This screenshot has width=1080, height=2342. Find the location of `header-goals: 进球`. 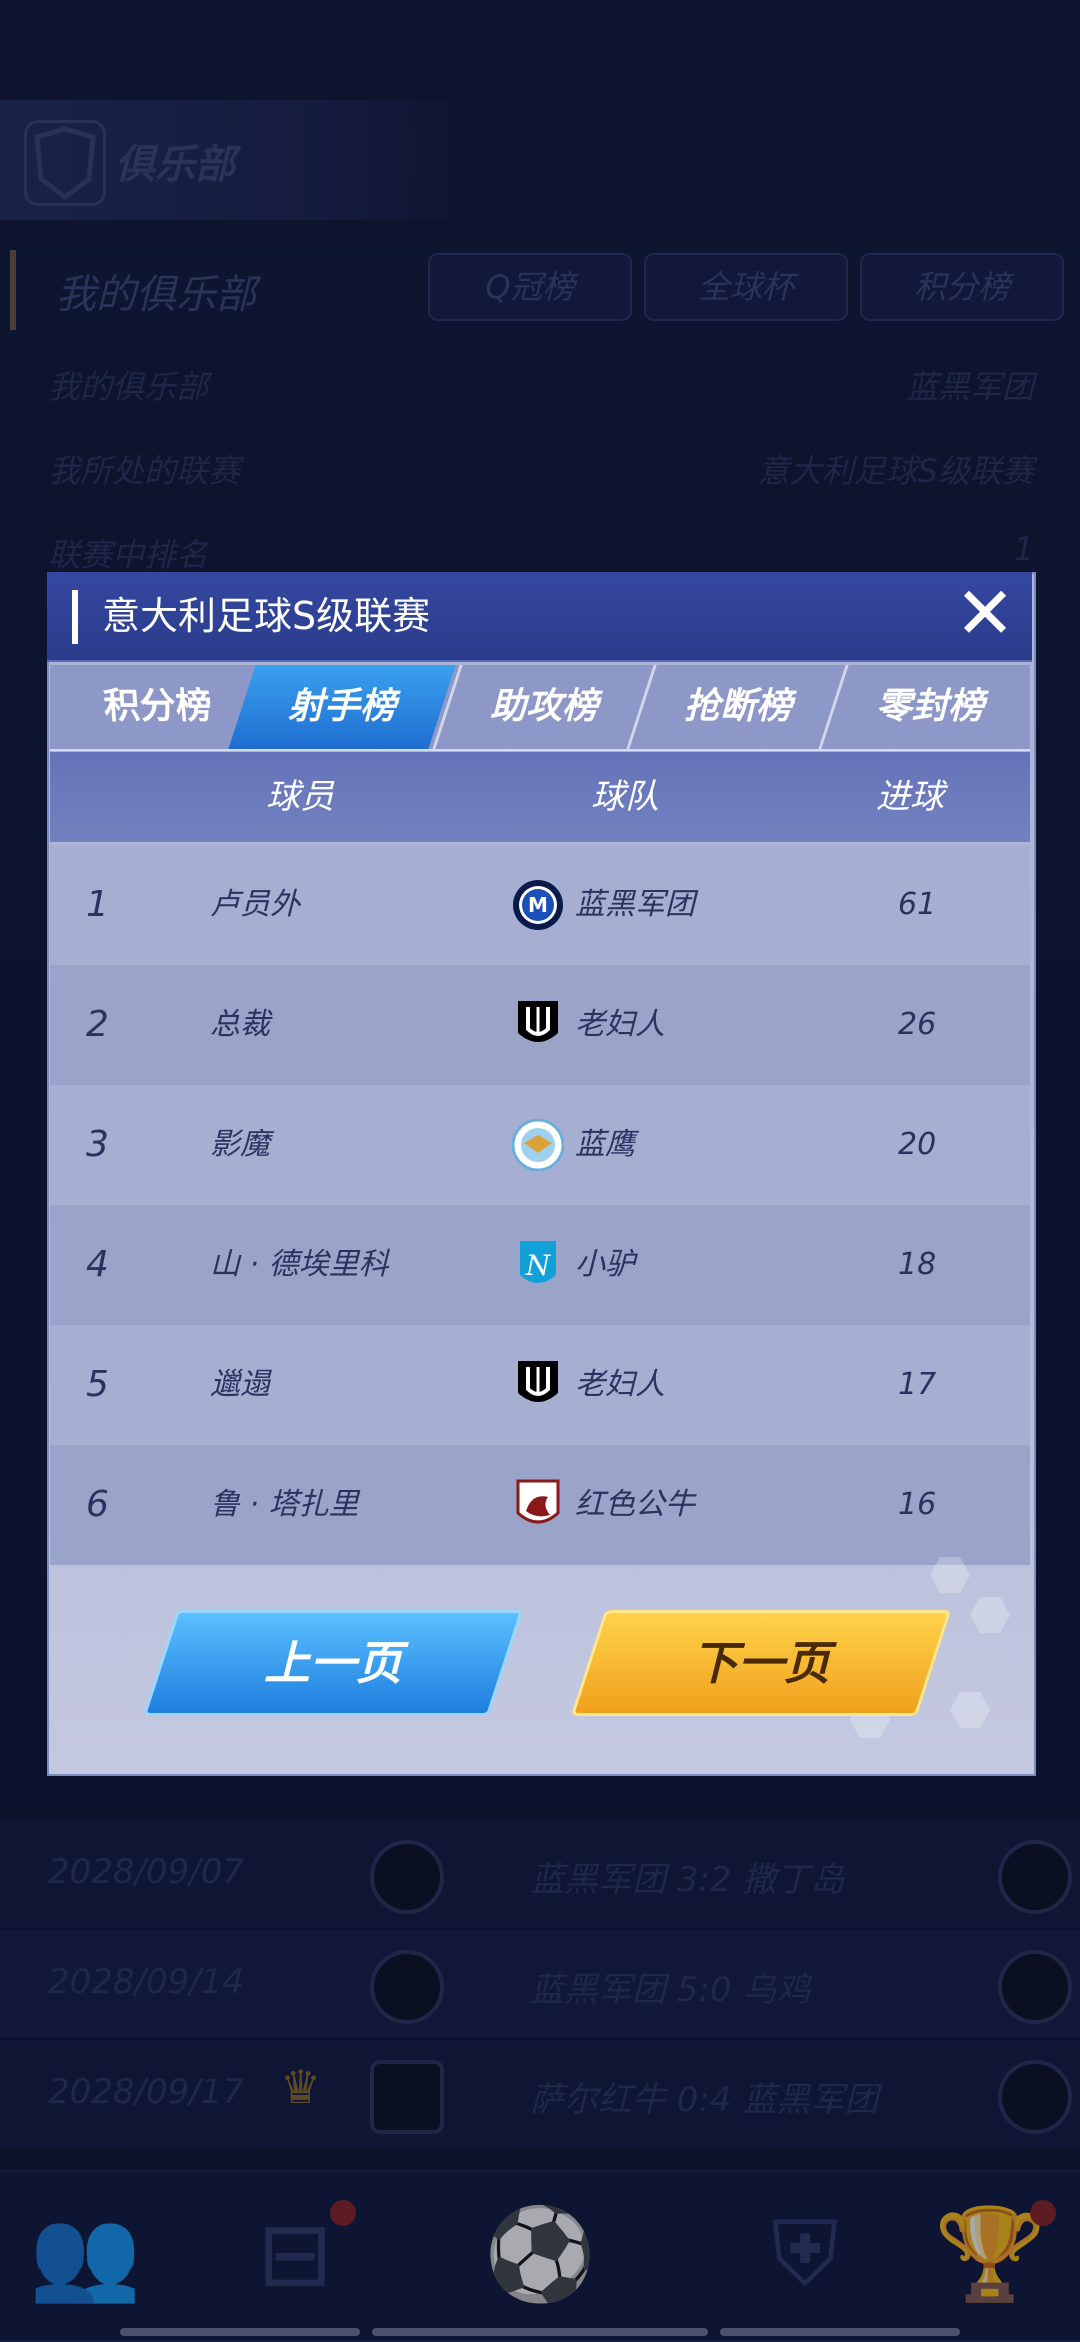

header-goals: 进球 is located at coordinates (910, 797).